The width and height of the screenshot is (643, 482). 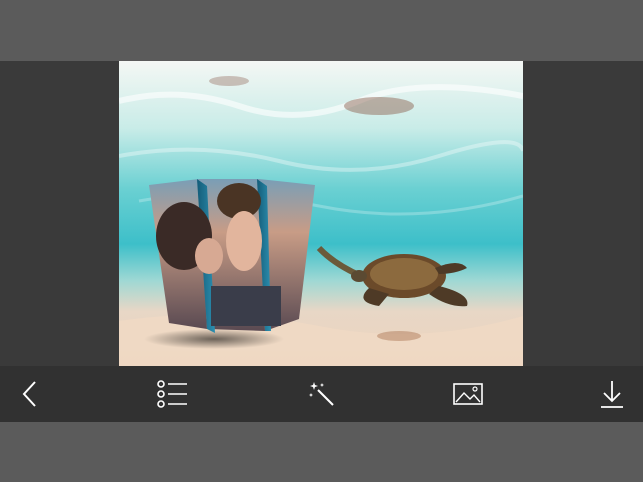 I want to click on save-download-button, so click(x=612, y=394).